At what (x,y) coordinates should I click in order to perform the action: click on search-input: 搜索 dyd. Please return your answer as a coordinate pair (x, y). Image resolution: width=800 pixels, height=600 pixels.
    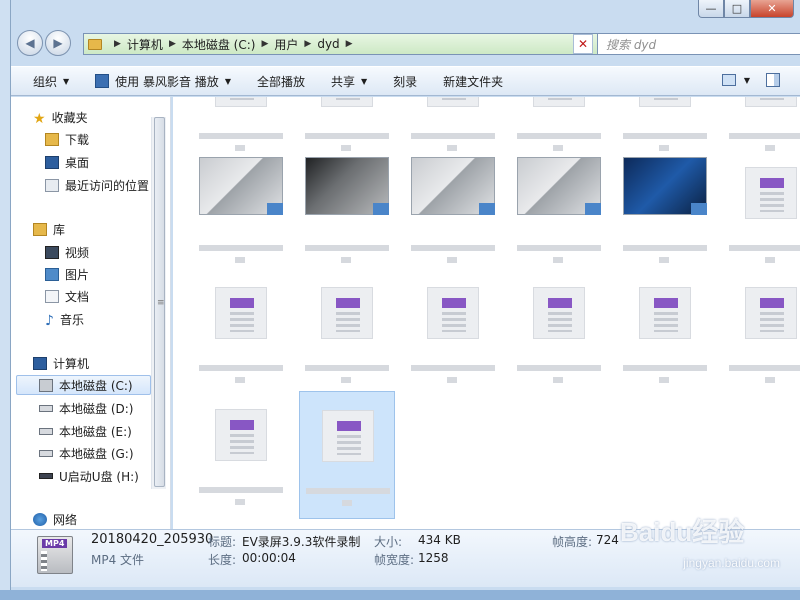
    Looking at the image, I should click on (698, 44).